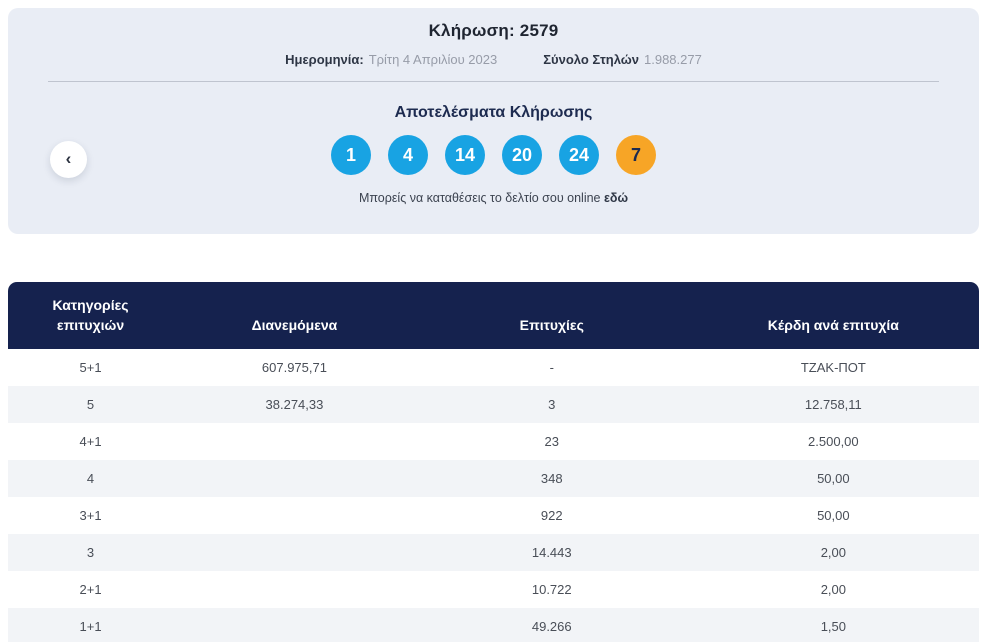  Describe the element at coordinates (91, 315) in the screenshot. I see `header-categories: Κατηγορίες επιτυχιών` at that location.